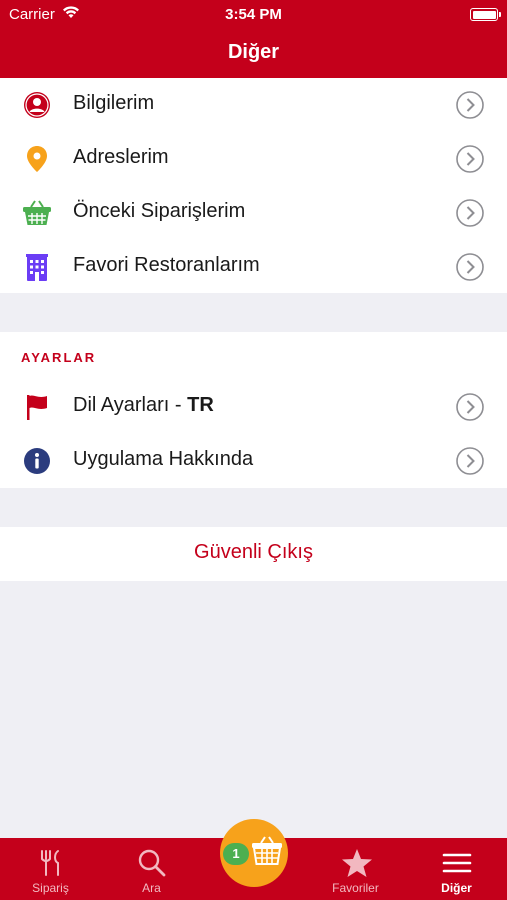 The height and width of the screenshot is (900, 507). Describe the element at coordinates (200, 405) in the screenshot. I see `language-value: TR` at that location.